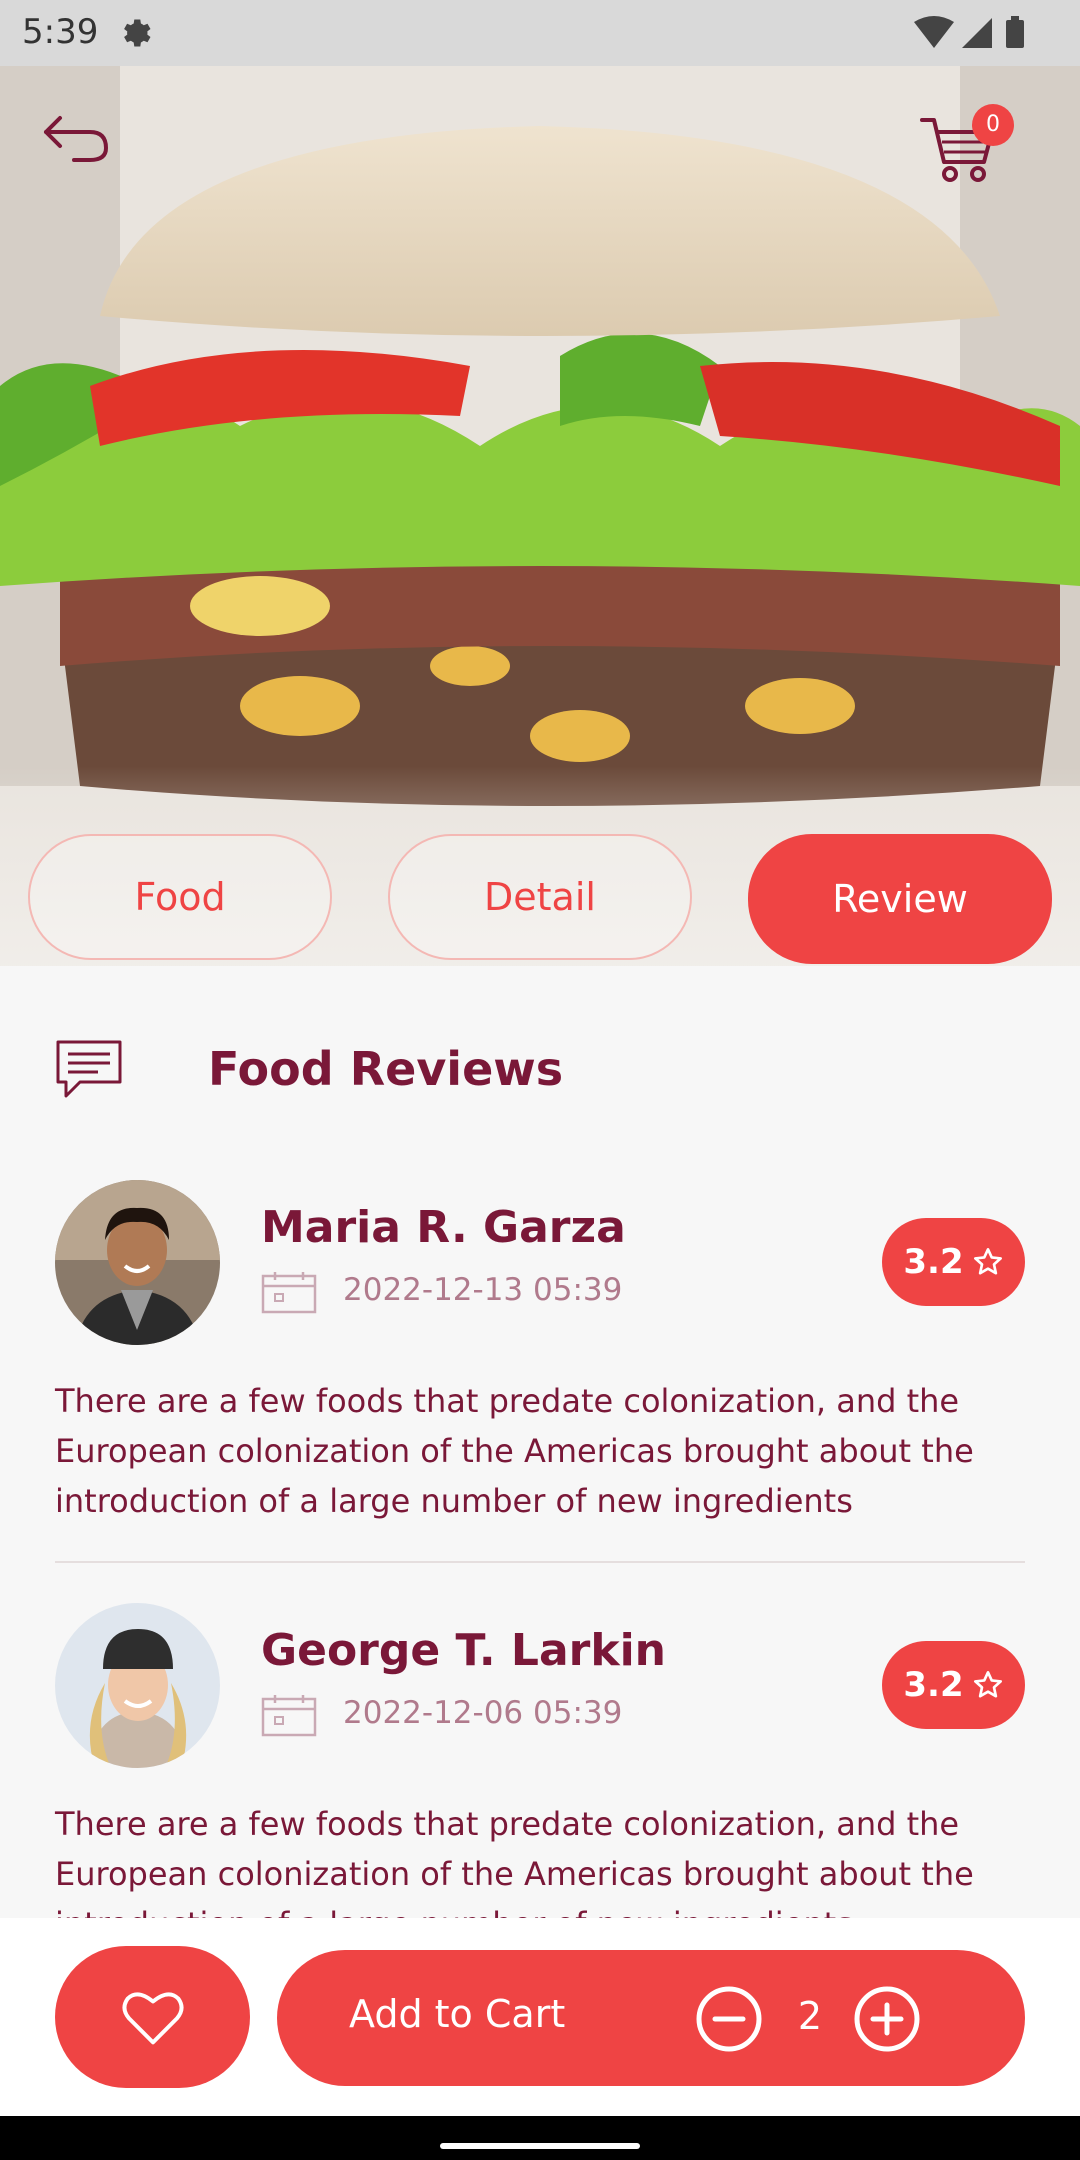 The height and width of the screenshot is (2160, 1080). I want to click on system-status-icons, so click(972, 36).